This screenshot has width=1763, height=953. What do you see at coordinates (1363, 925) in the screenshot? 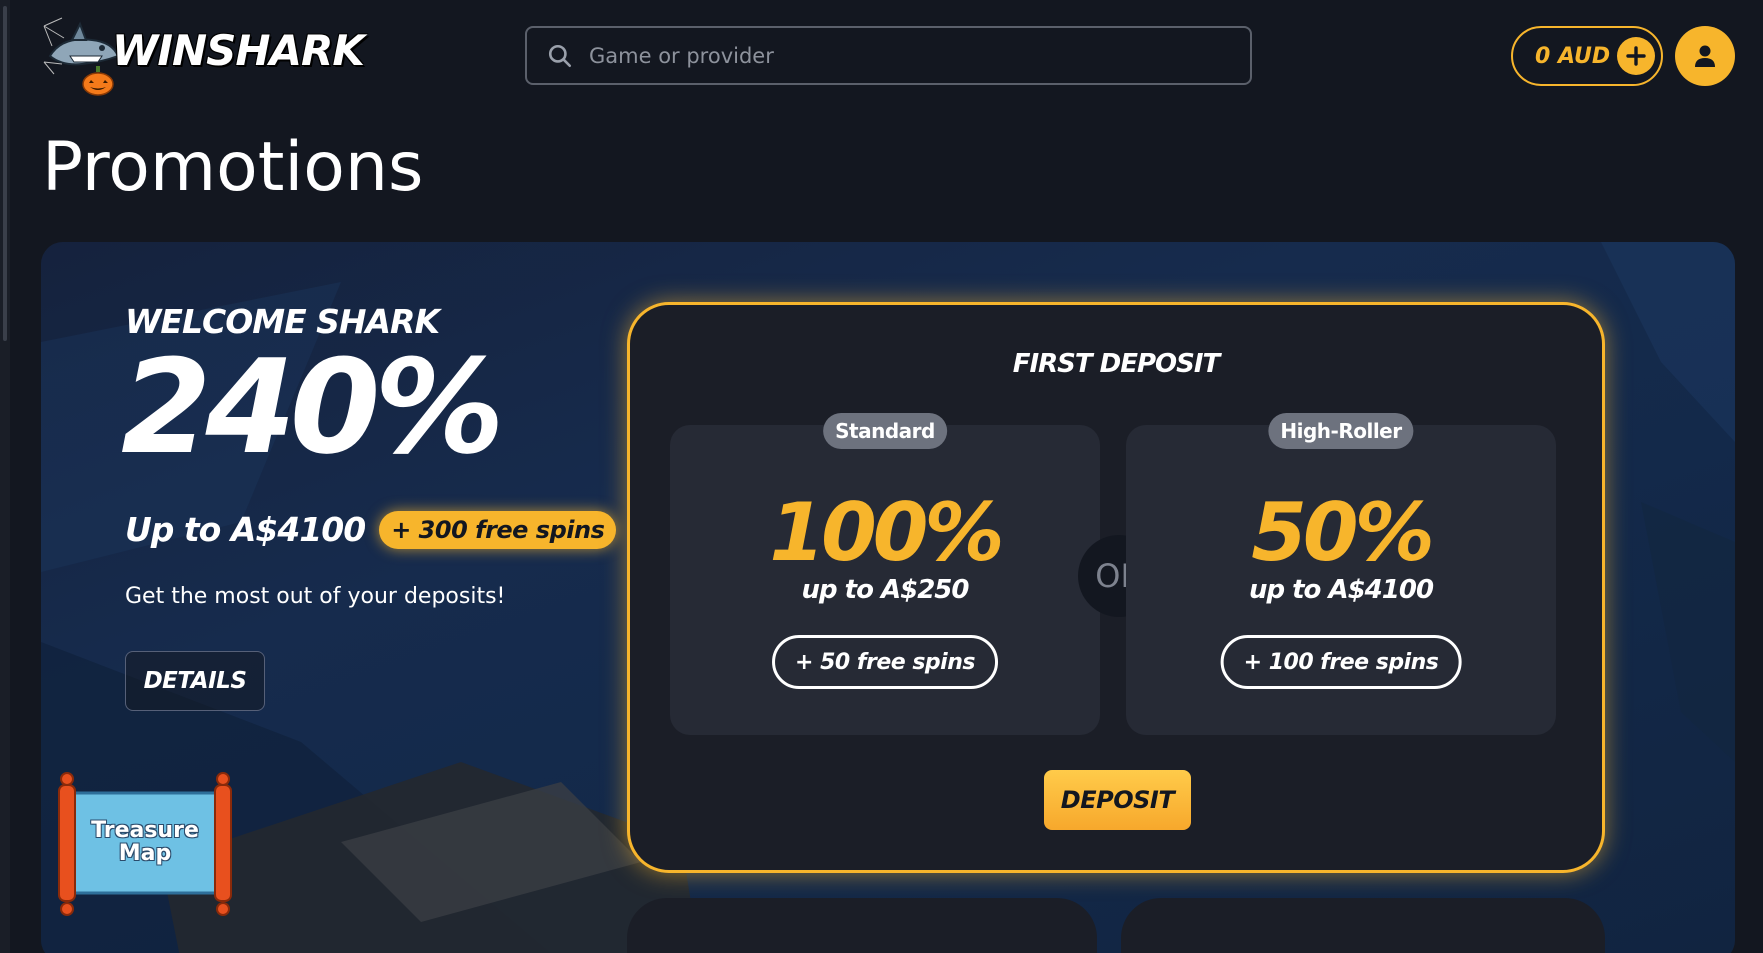
I see `next-deposit-card-right` at bounding box center [1363, 925].